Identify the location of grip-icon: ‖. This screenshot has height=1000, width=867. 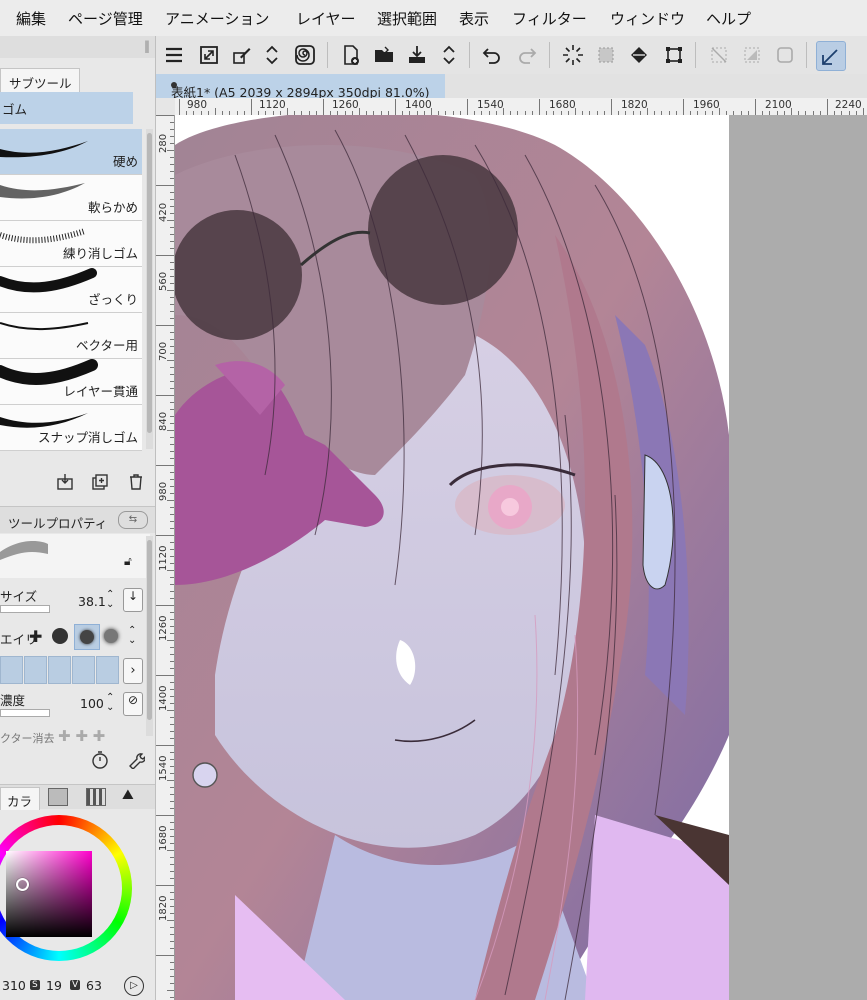
(147, 46).